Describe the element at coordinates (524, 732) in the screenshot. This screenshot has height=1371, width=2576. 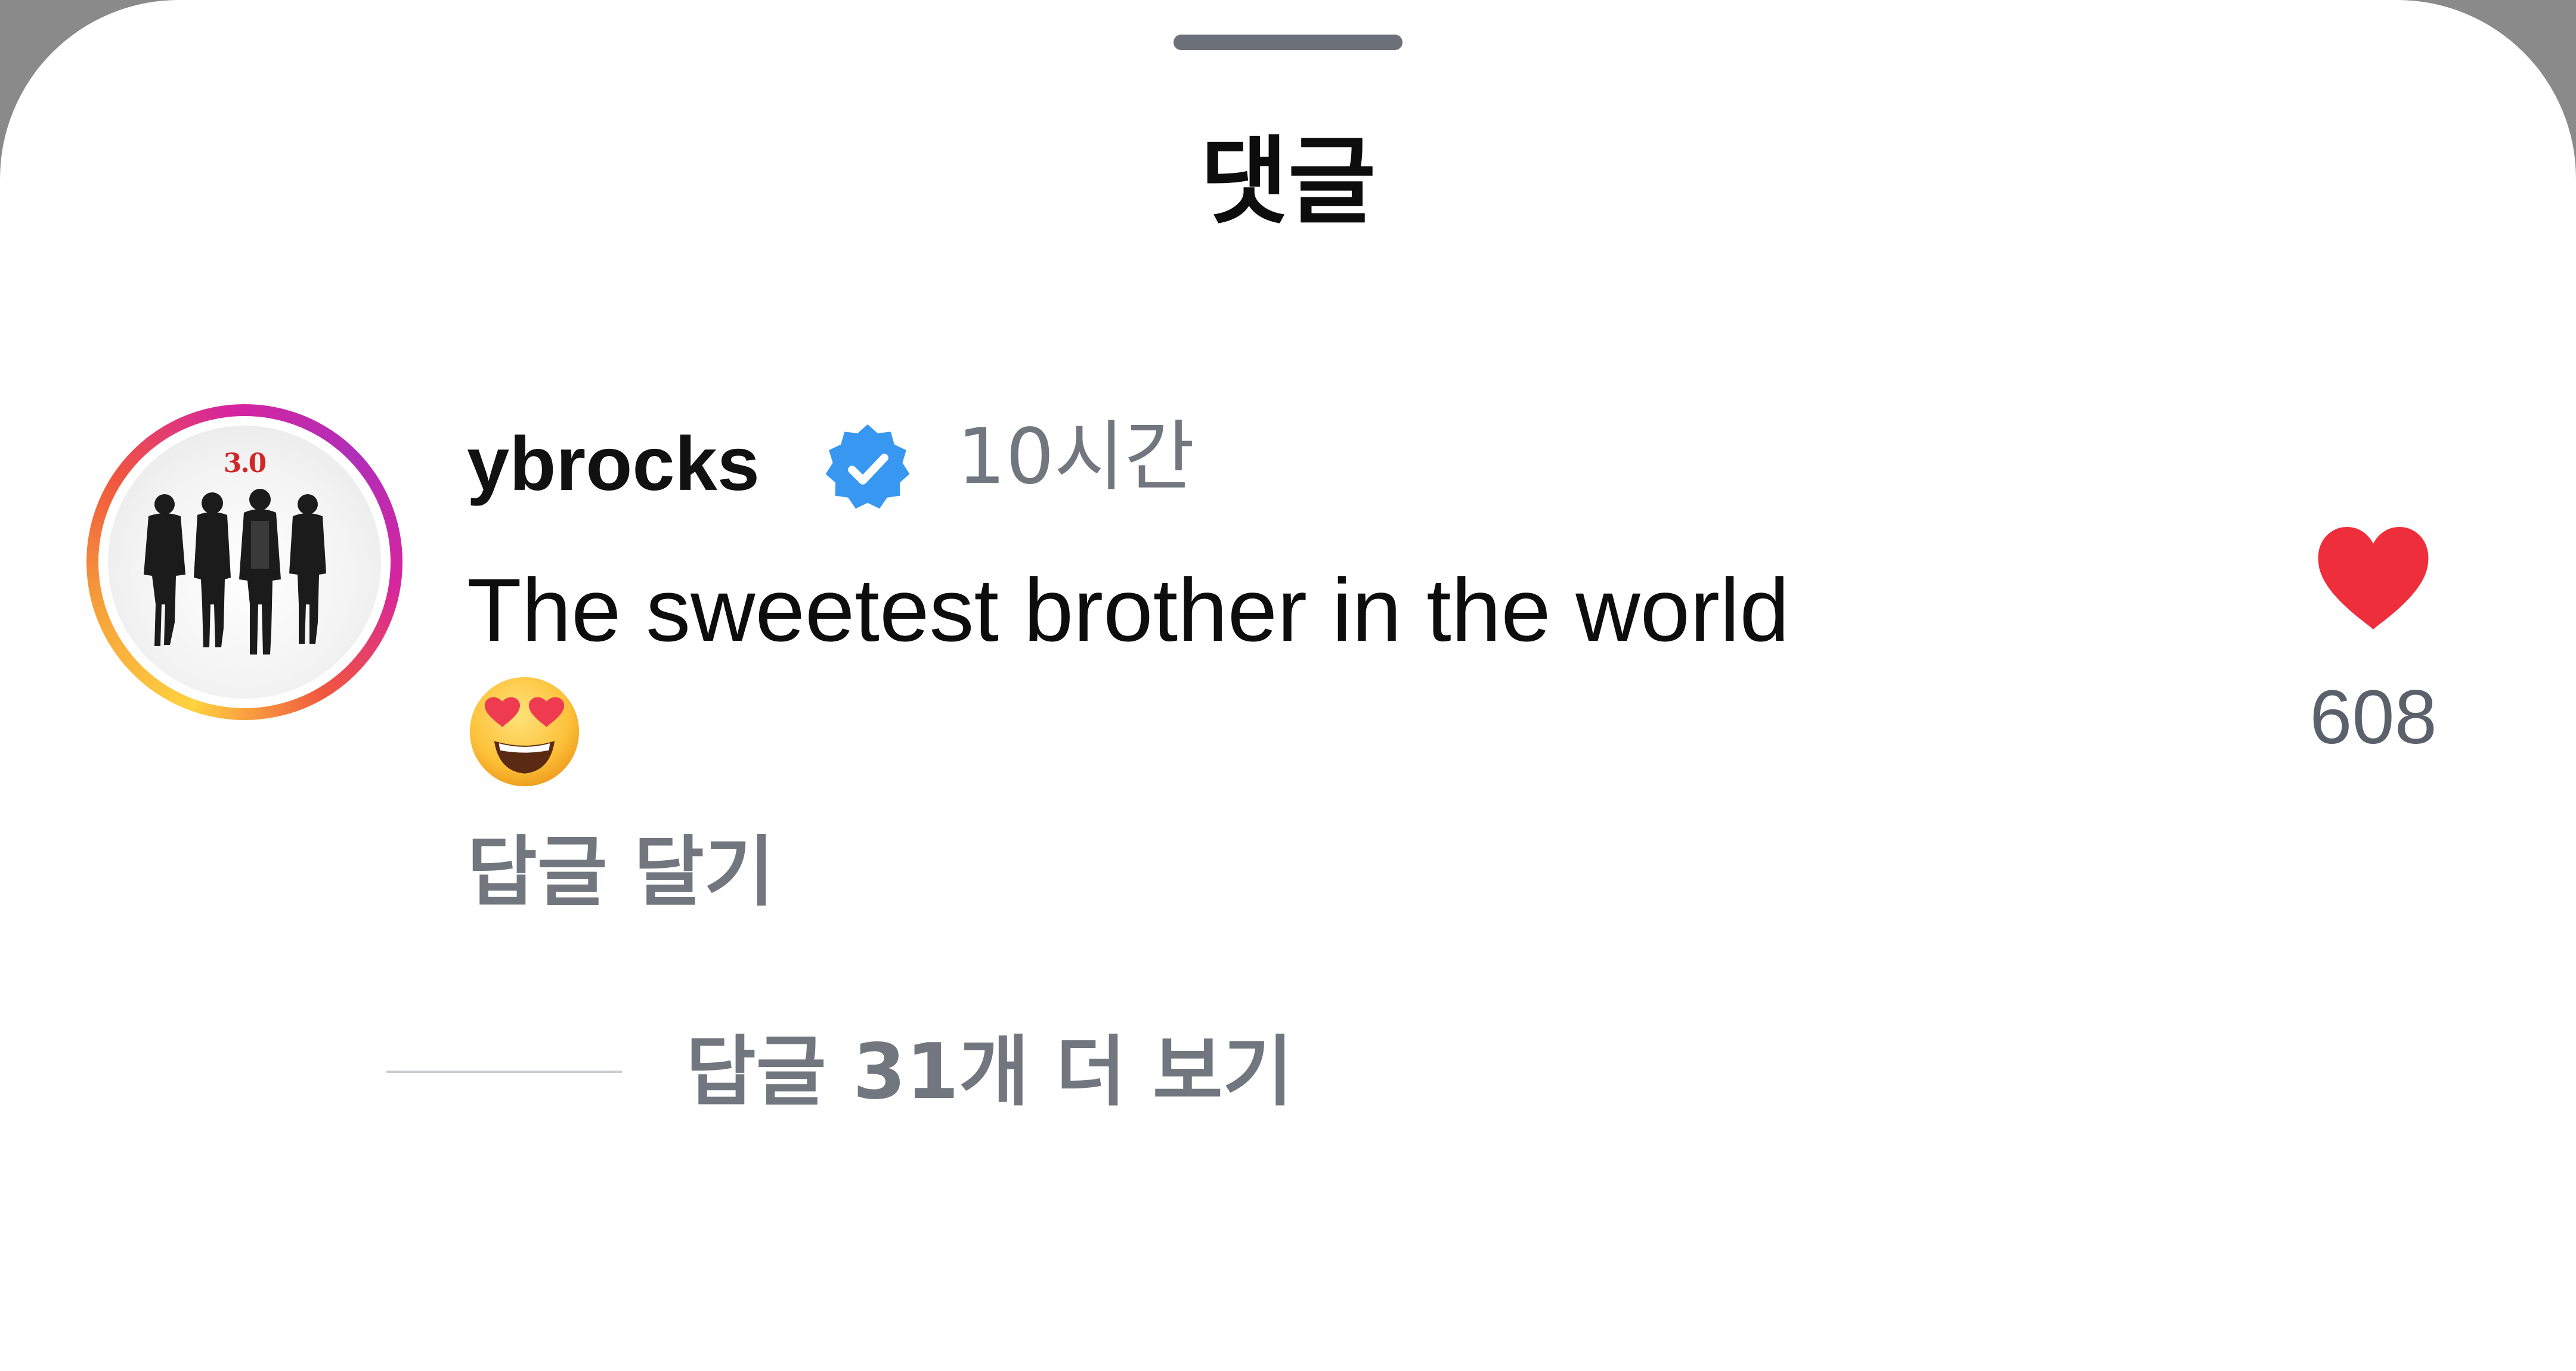
I see `heart-eyes-emoji` at that location.